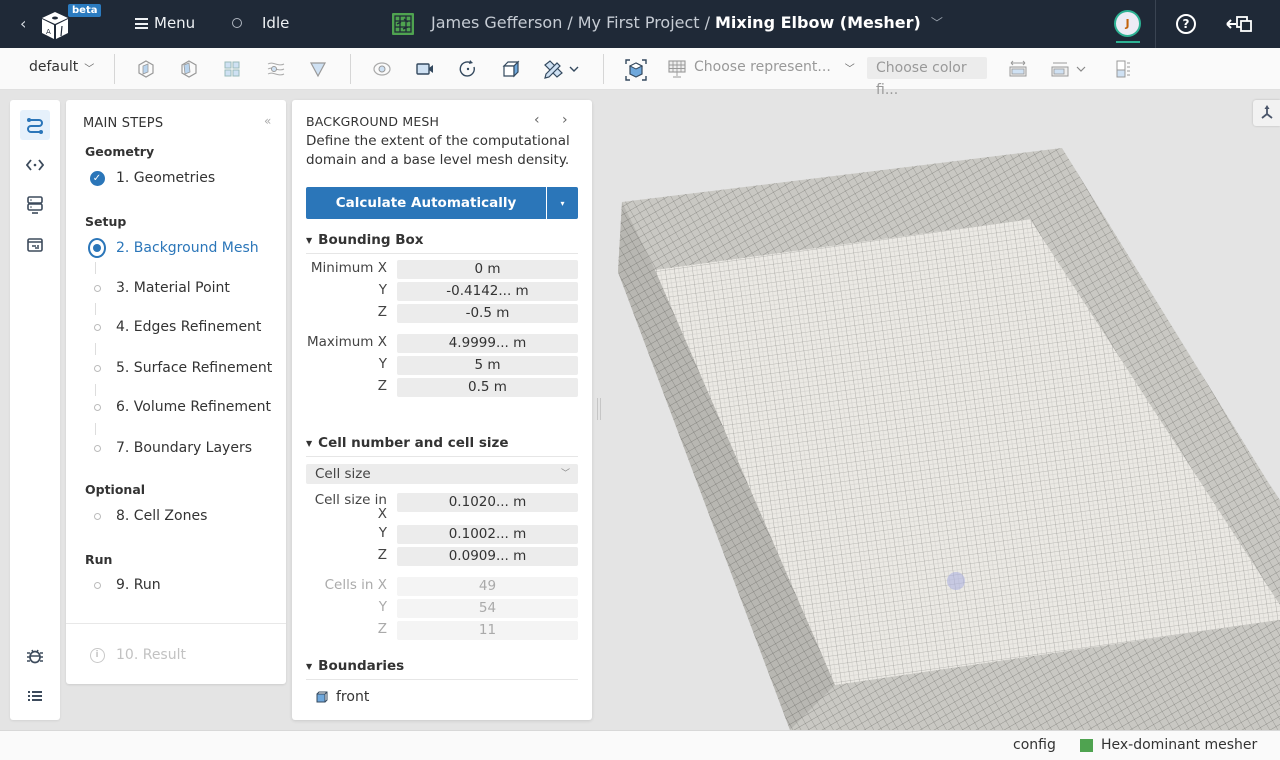 This screenshot has height=760, width=1280. I want to click on collapse-panel-icon: «, so click(267, 121).